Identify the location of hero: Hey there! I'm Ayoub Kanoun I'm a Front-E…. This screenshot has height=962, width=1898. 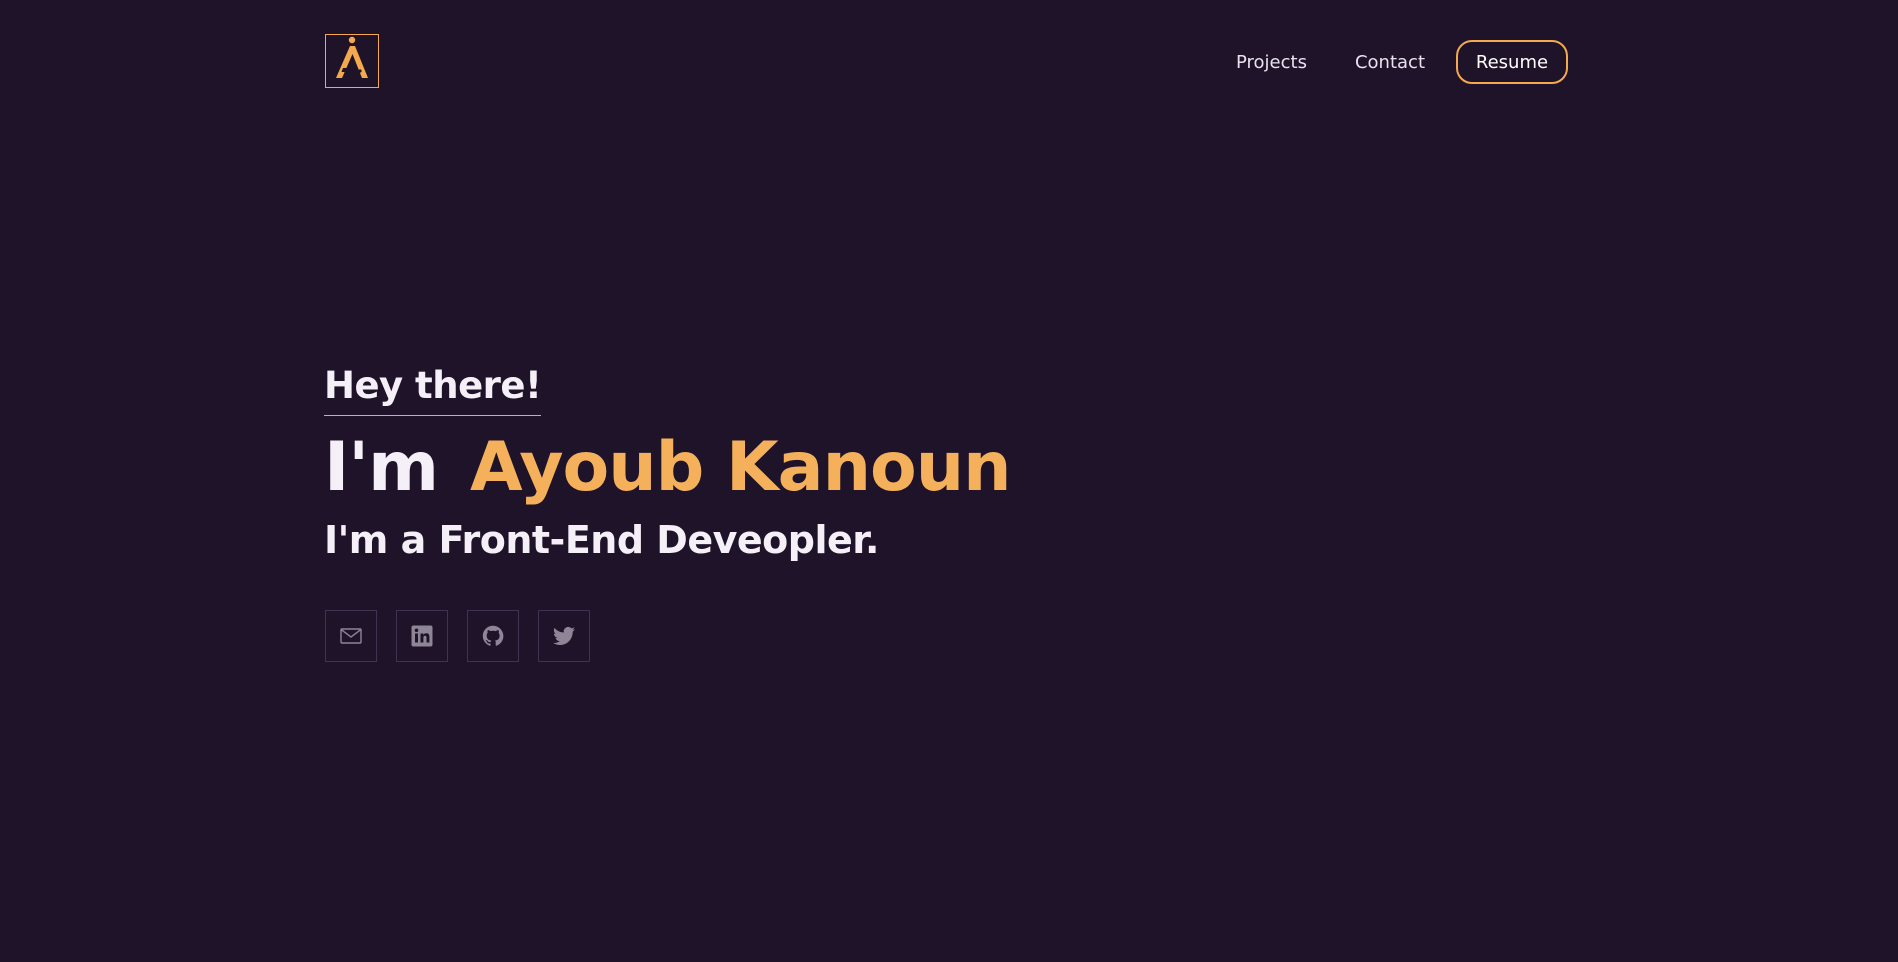
(668, 464).